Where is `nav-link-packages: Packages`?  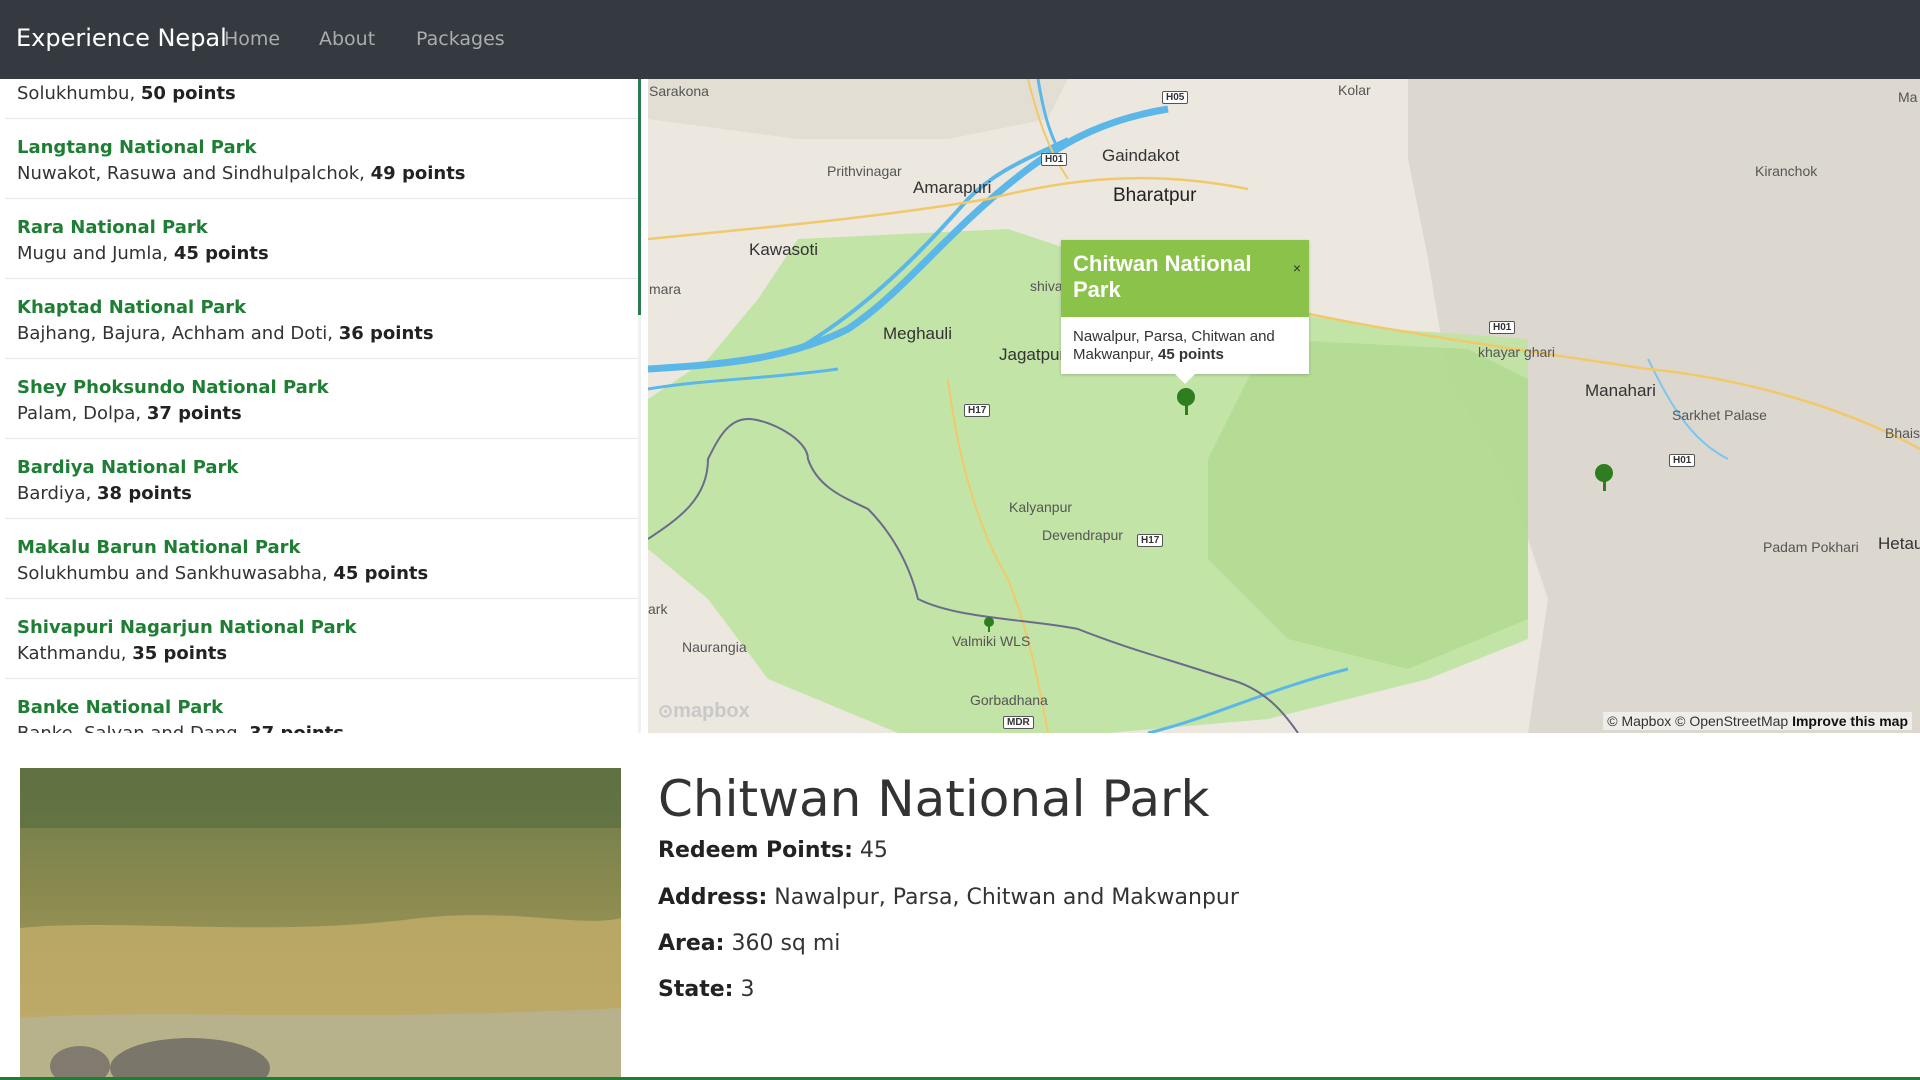
nav-link-packages: Packages is located at coordinates (460, 39).